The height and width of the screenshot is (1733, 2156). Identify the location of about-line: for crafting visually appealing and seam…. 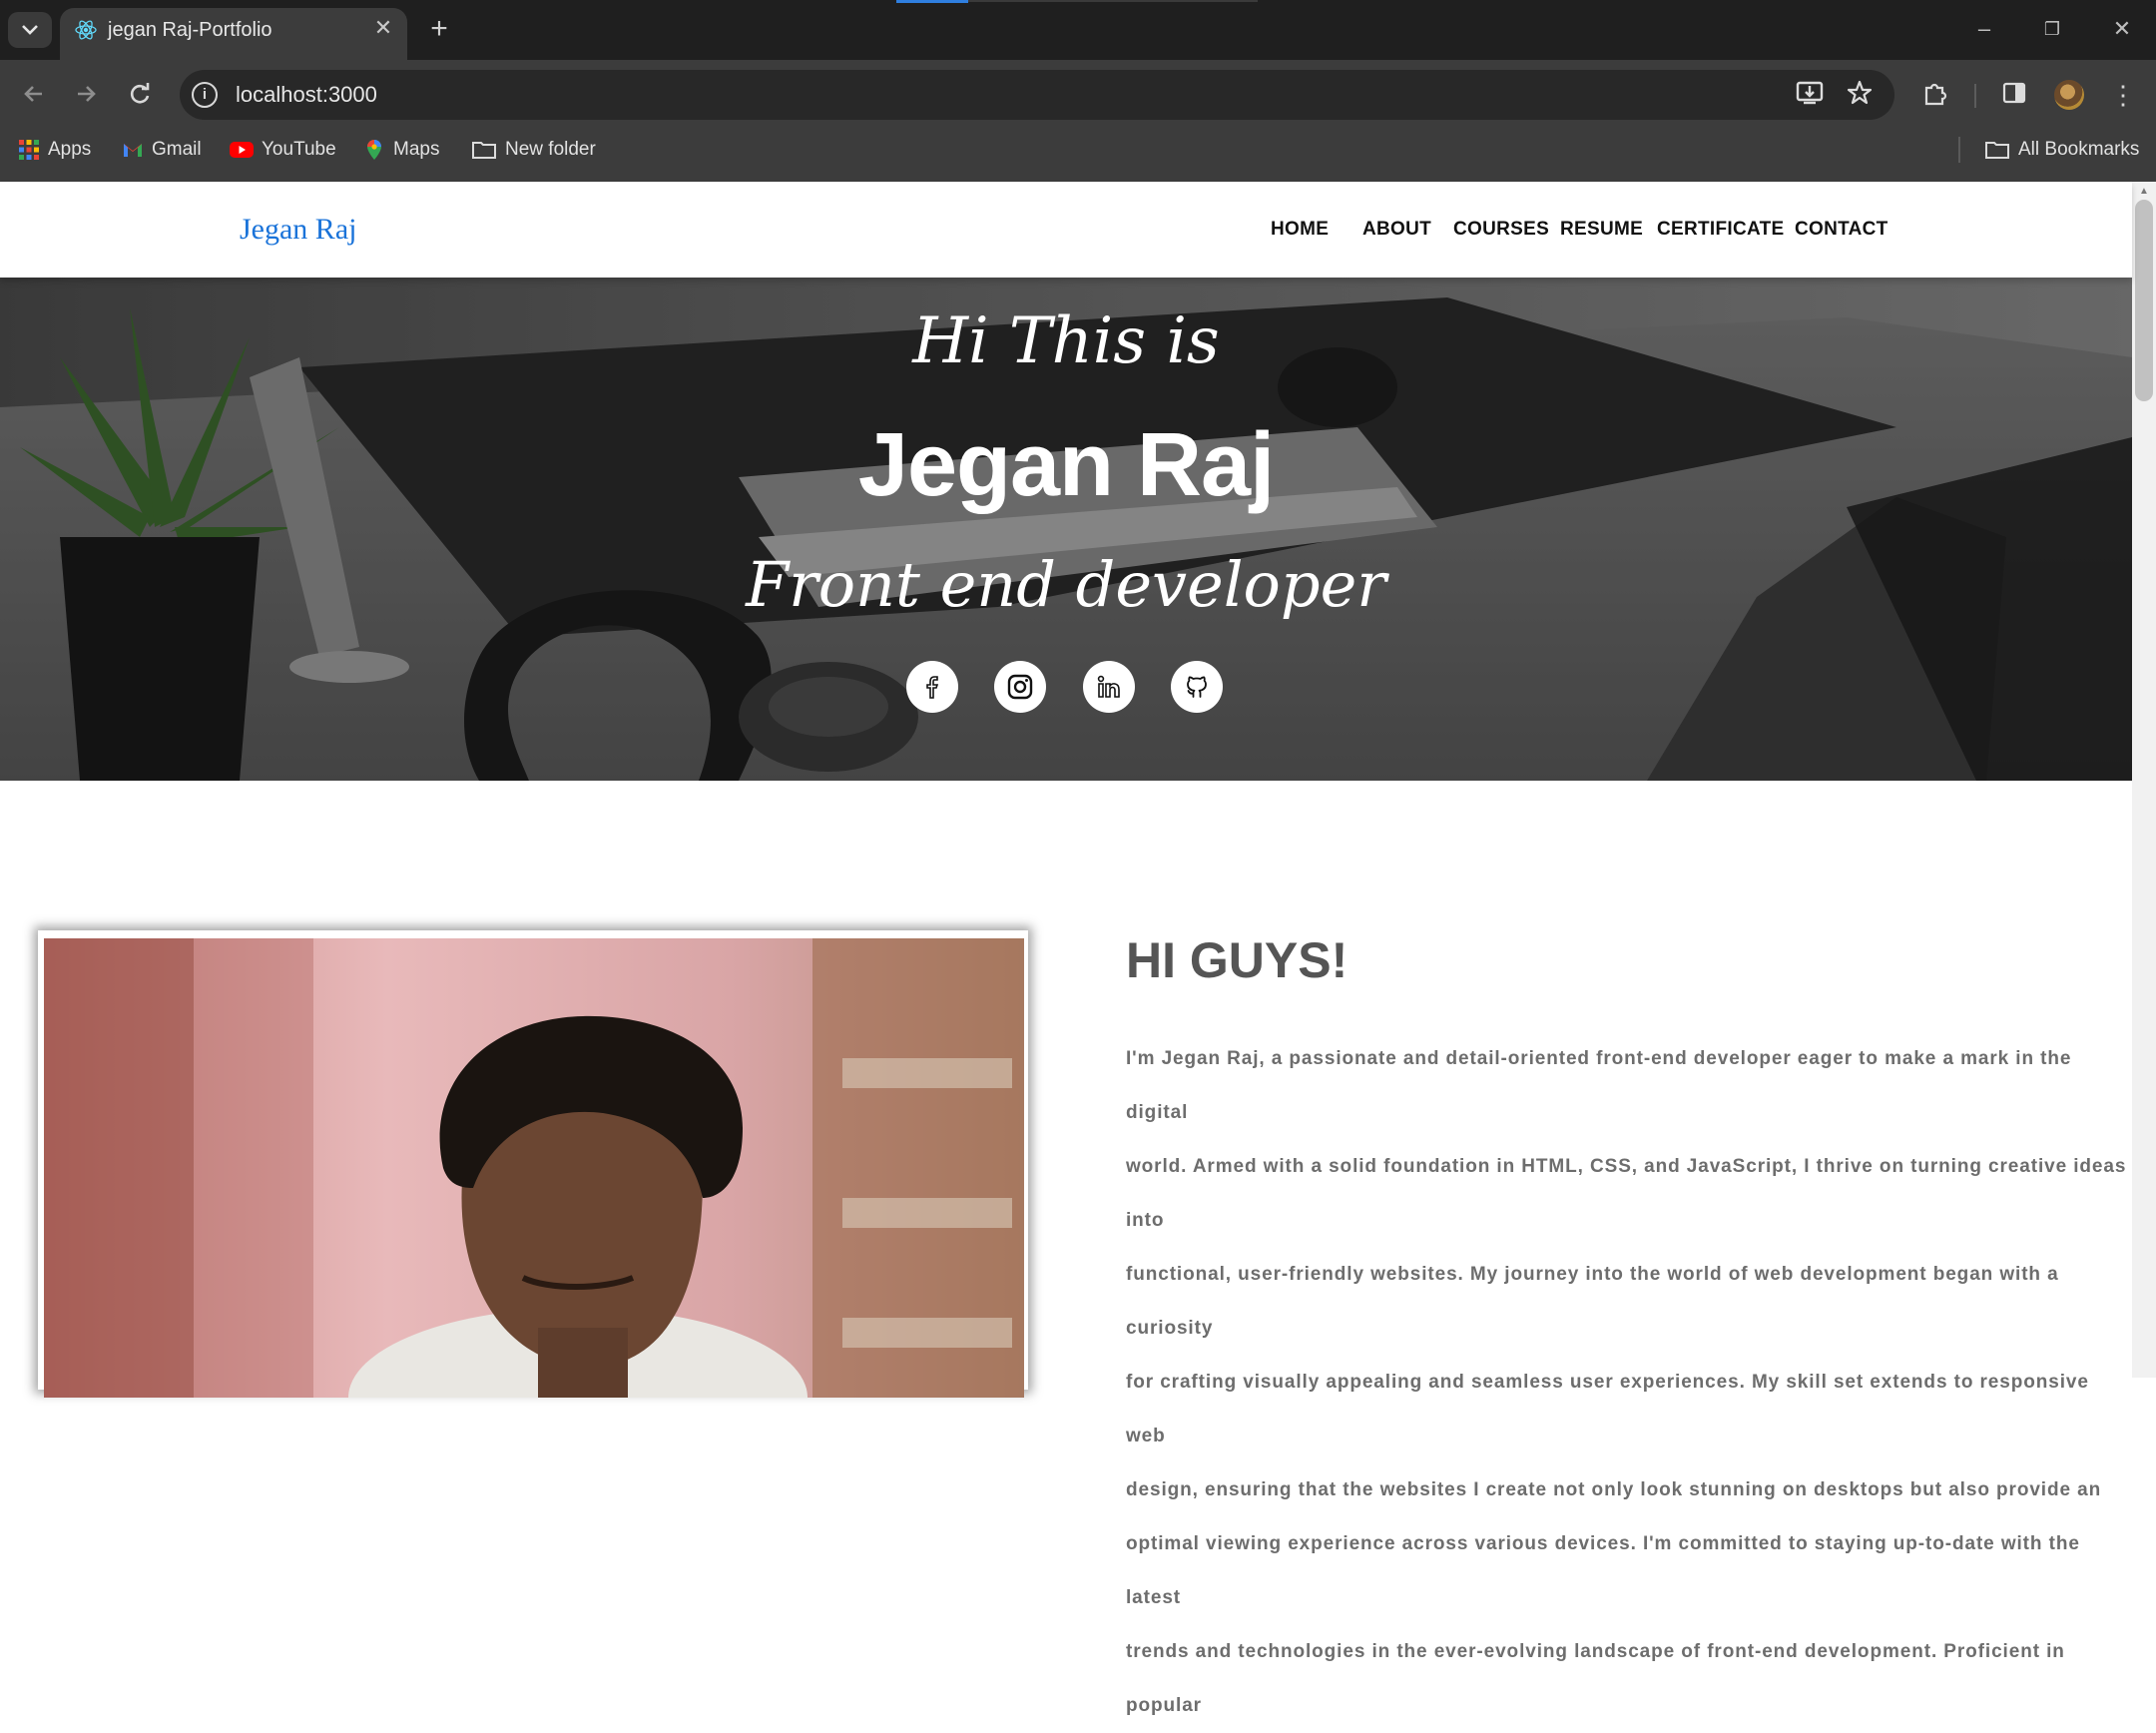
(1607, 1409).